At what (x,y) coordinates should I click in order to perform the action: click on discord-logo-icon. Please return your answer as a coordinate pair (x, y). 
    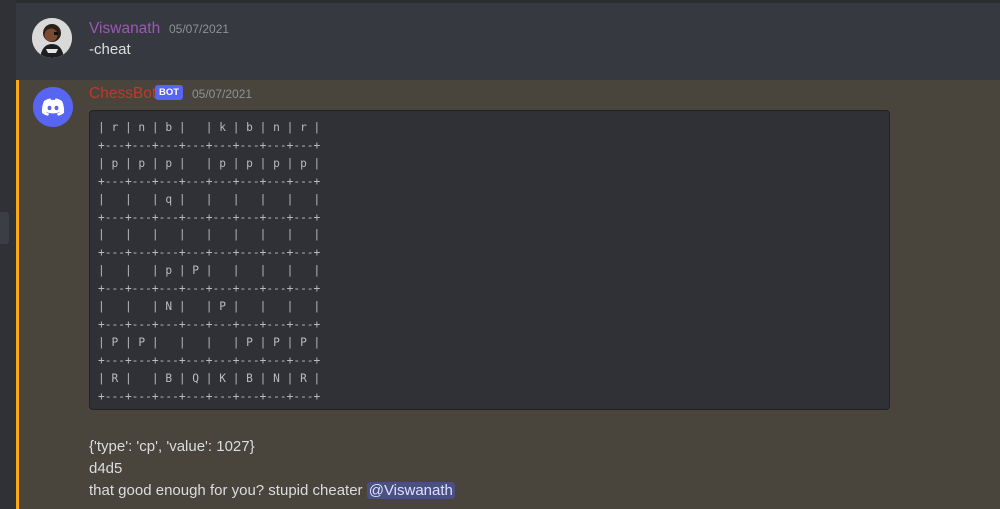
    Looking at the image, I should click on (53, 107).